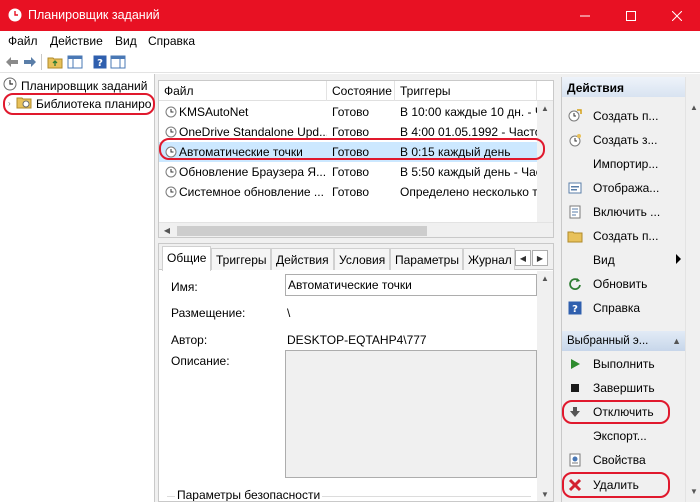  I want to click on tab-settings: Параметры, so click(426, 259).